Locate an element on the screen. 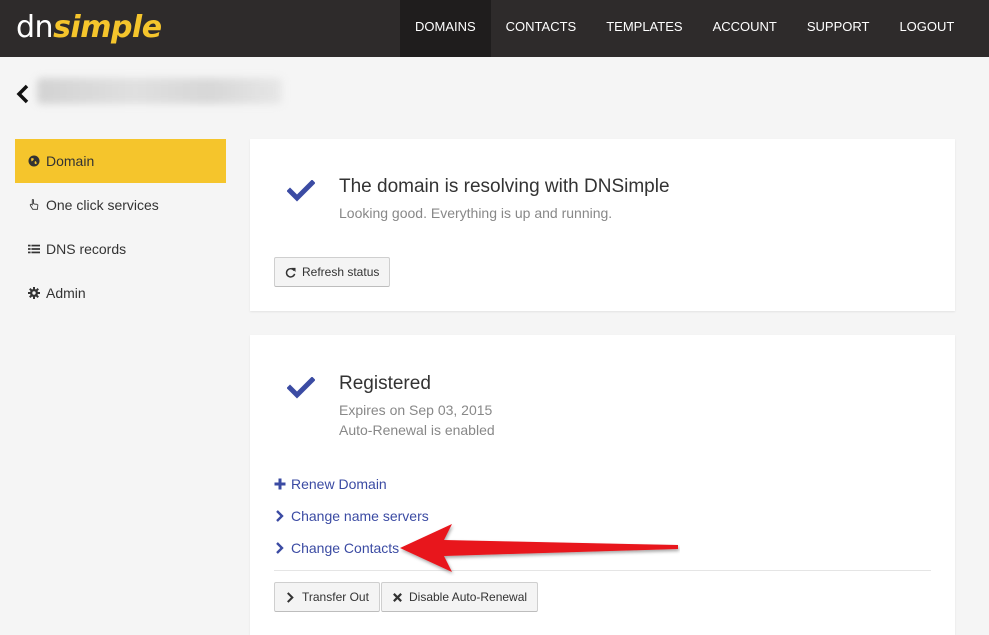  renew-domain-label: Renew Domain is located at coordinates (339, 484).